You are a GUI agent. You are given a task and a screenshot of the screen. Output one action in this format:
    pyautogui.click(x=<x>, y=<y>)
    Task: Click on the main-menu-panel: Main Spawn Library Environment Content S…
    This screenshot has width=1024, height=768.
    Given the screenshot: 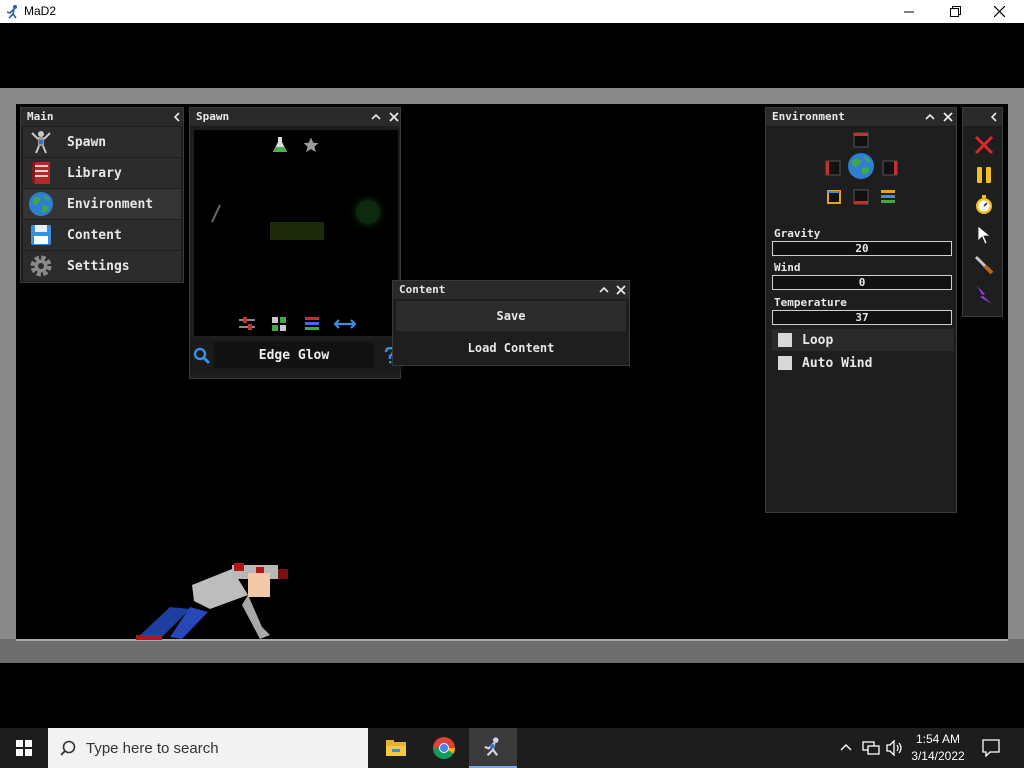 What is the action you would take?
    pyautogui.click(x=102, y=195)
    